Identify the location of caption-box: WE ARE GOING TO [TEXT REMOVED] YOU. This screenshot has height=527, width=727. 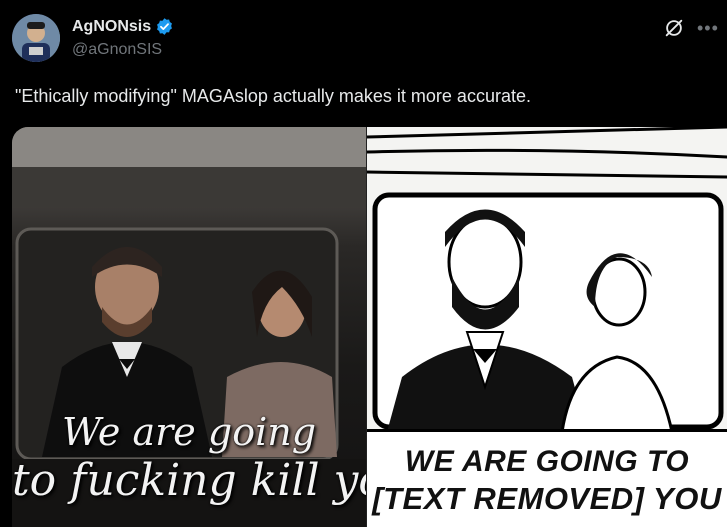
(546, 478).